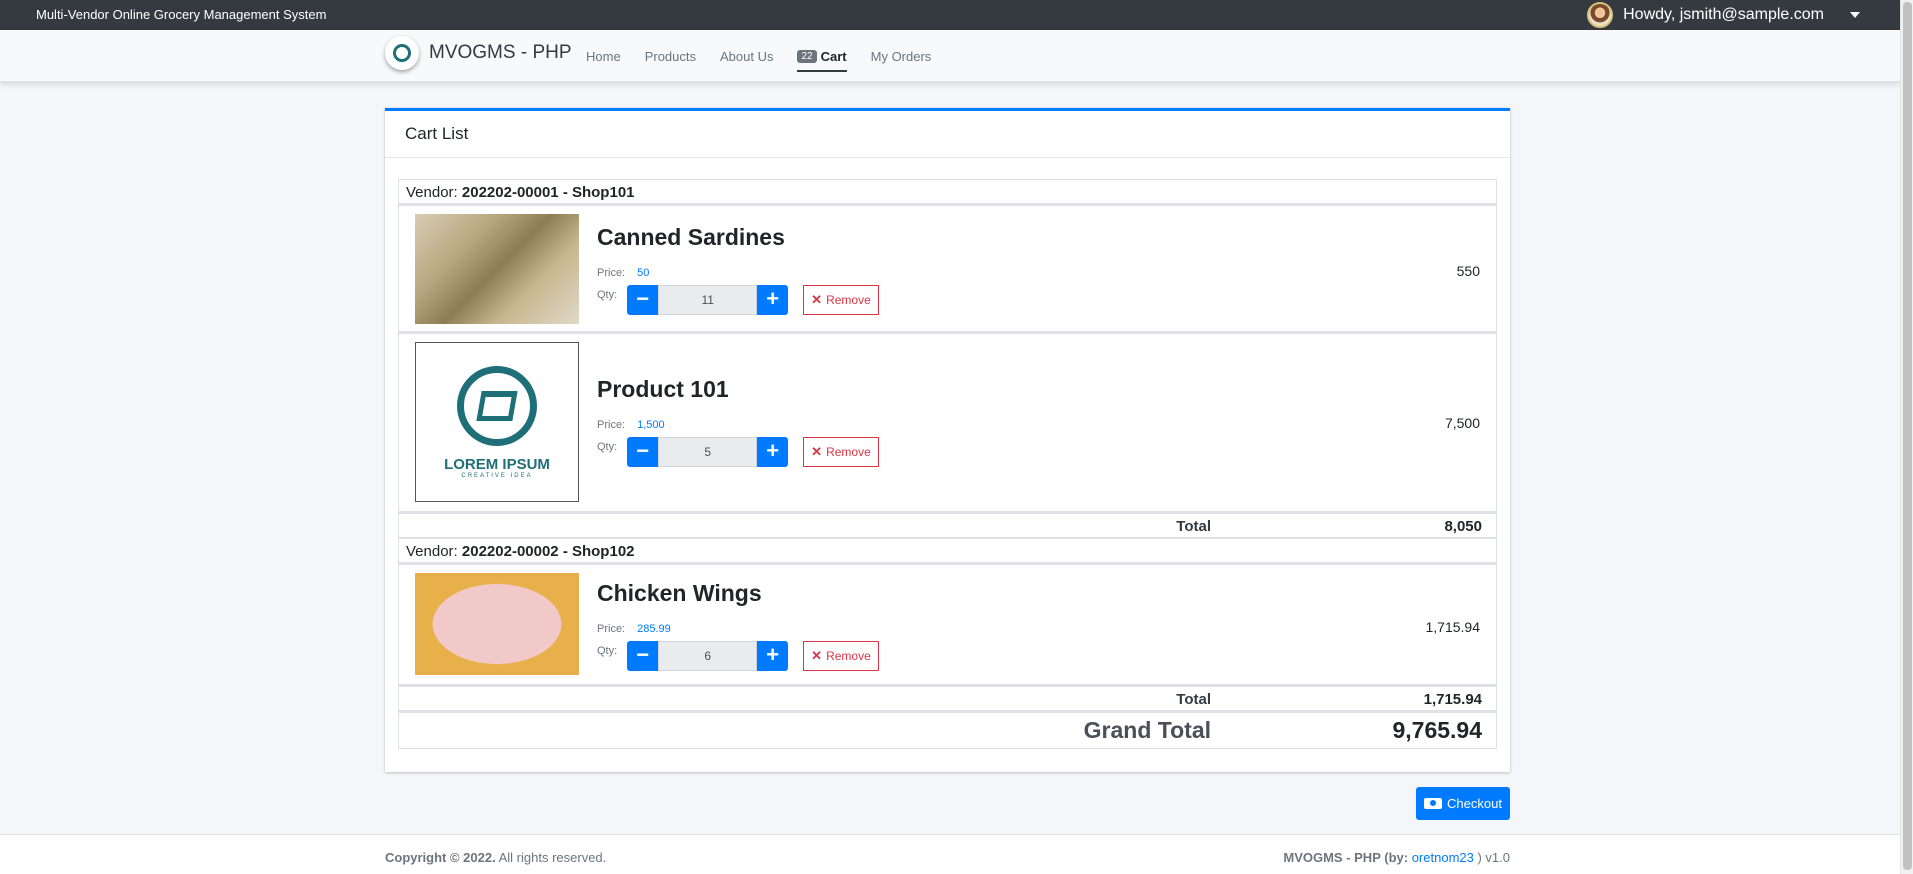  I want to click on qty-input: 6, so click(708, 656).